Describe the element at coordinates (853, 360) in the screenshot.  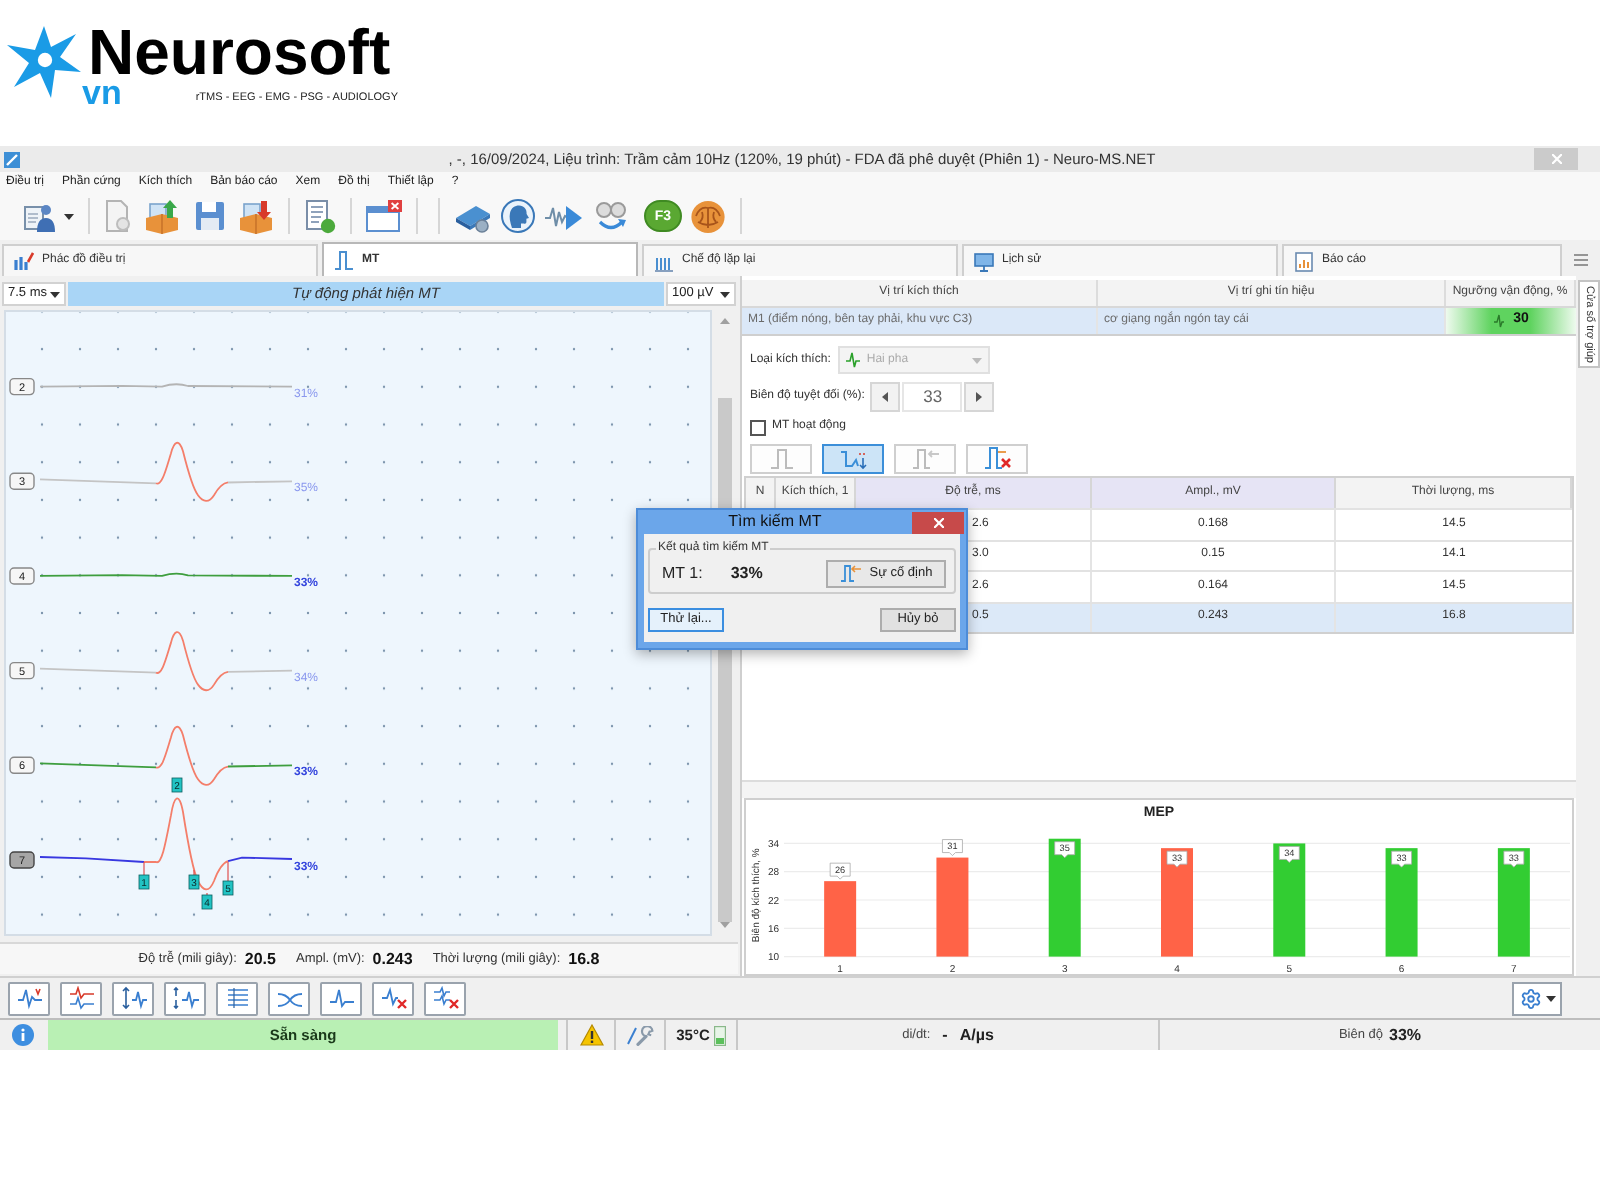
I see `biphasic-wave-icon` at that location.